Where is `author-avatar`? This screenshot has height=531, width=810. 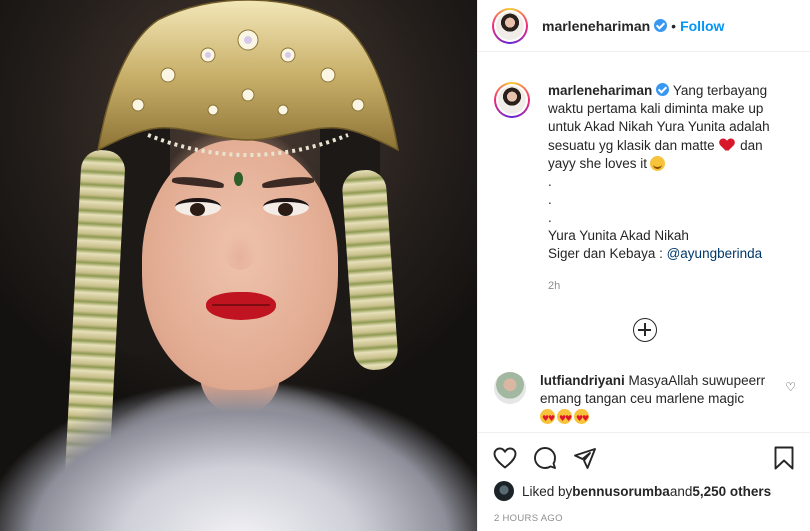 author-avatar is located at coordinates (510, 25).